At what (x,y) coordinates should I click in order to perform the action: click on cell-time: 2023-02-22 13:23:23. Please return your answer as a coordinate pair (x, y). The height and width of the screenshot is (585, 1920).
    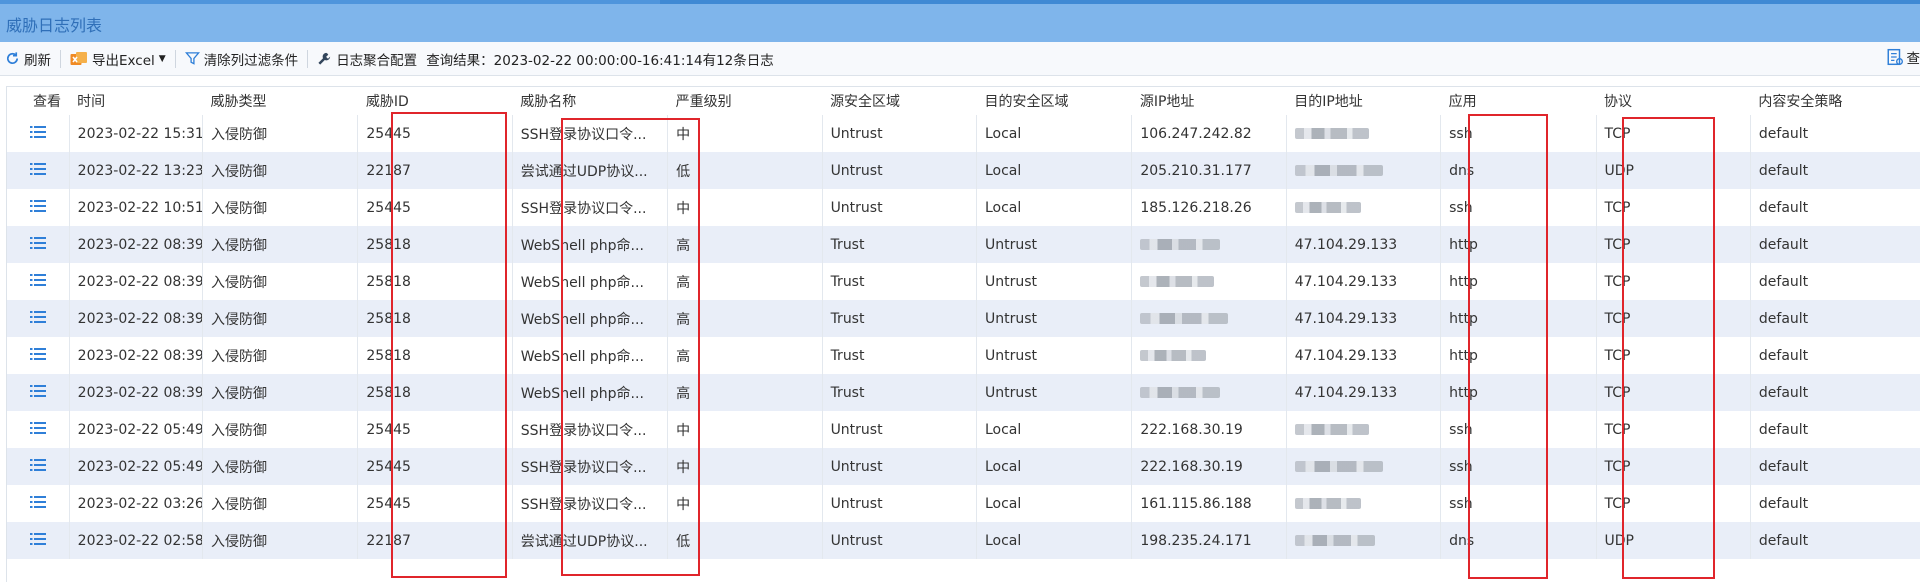
    Looking at the image, I should click on (135, 170).